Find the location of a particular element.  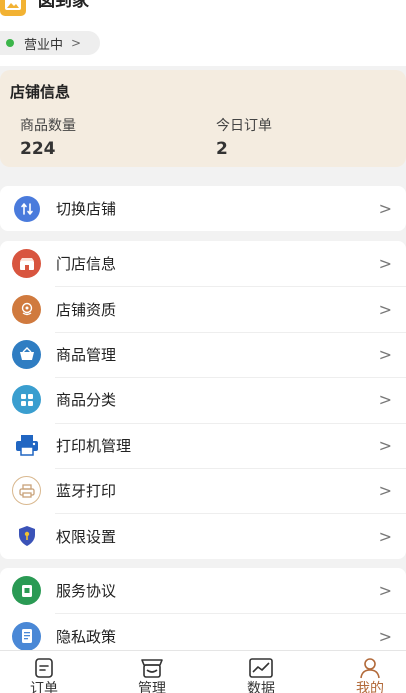

menu-item-label: 商品管理 is located at coordinates (86, 354).